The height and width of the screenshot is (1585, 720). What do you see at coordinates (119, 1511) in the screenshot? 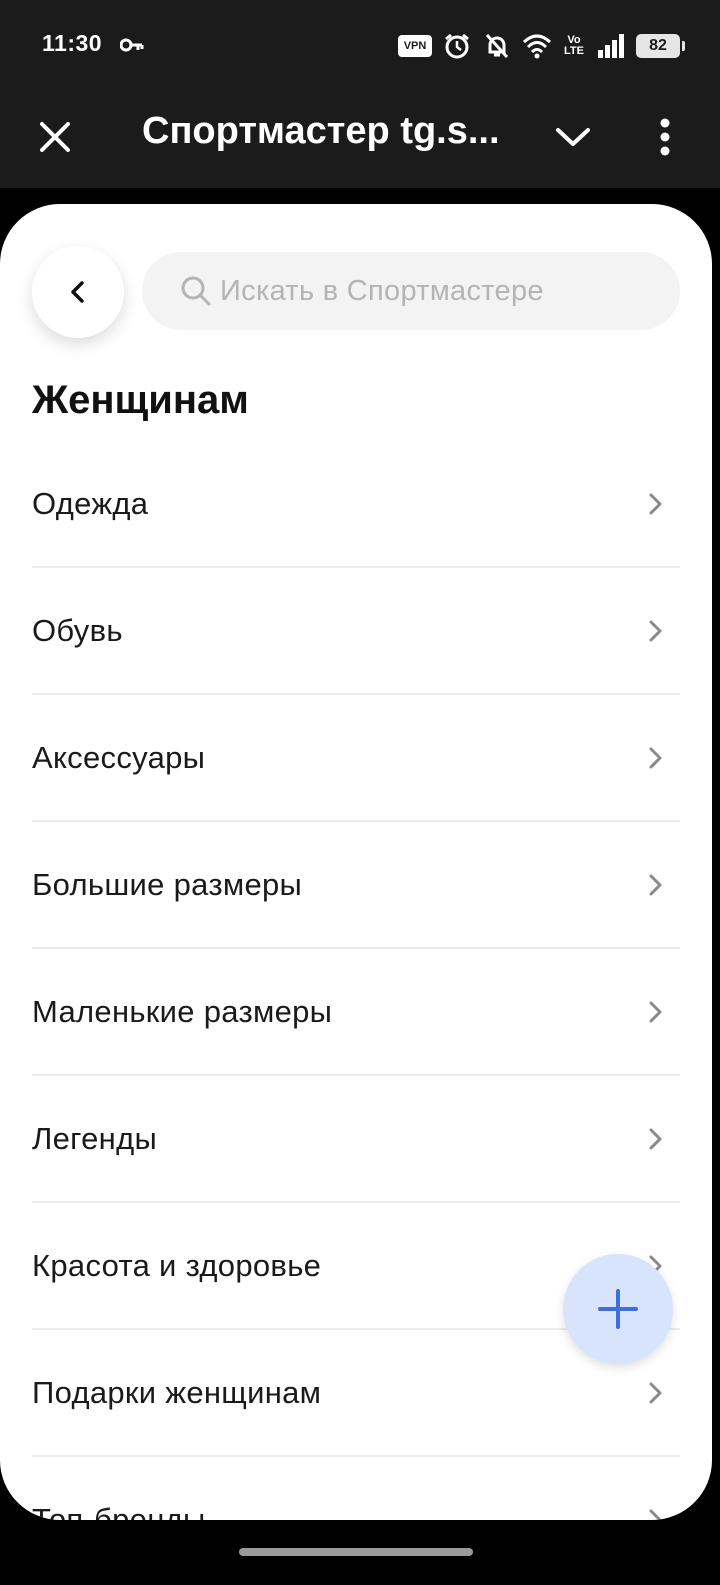
I see `category-label: Топ-бренды` at bounding box center [119, 1511].